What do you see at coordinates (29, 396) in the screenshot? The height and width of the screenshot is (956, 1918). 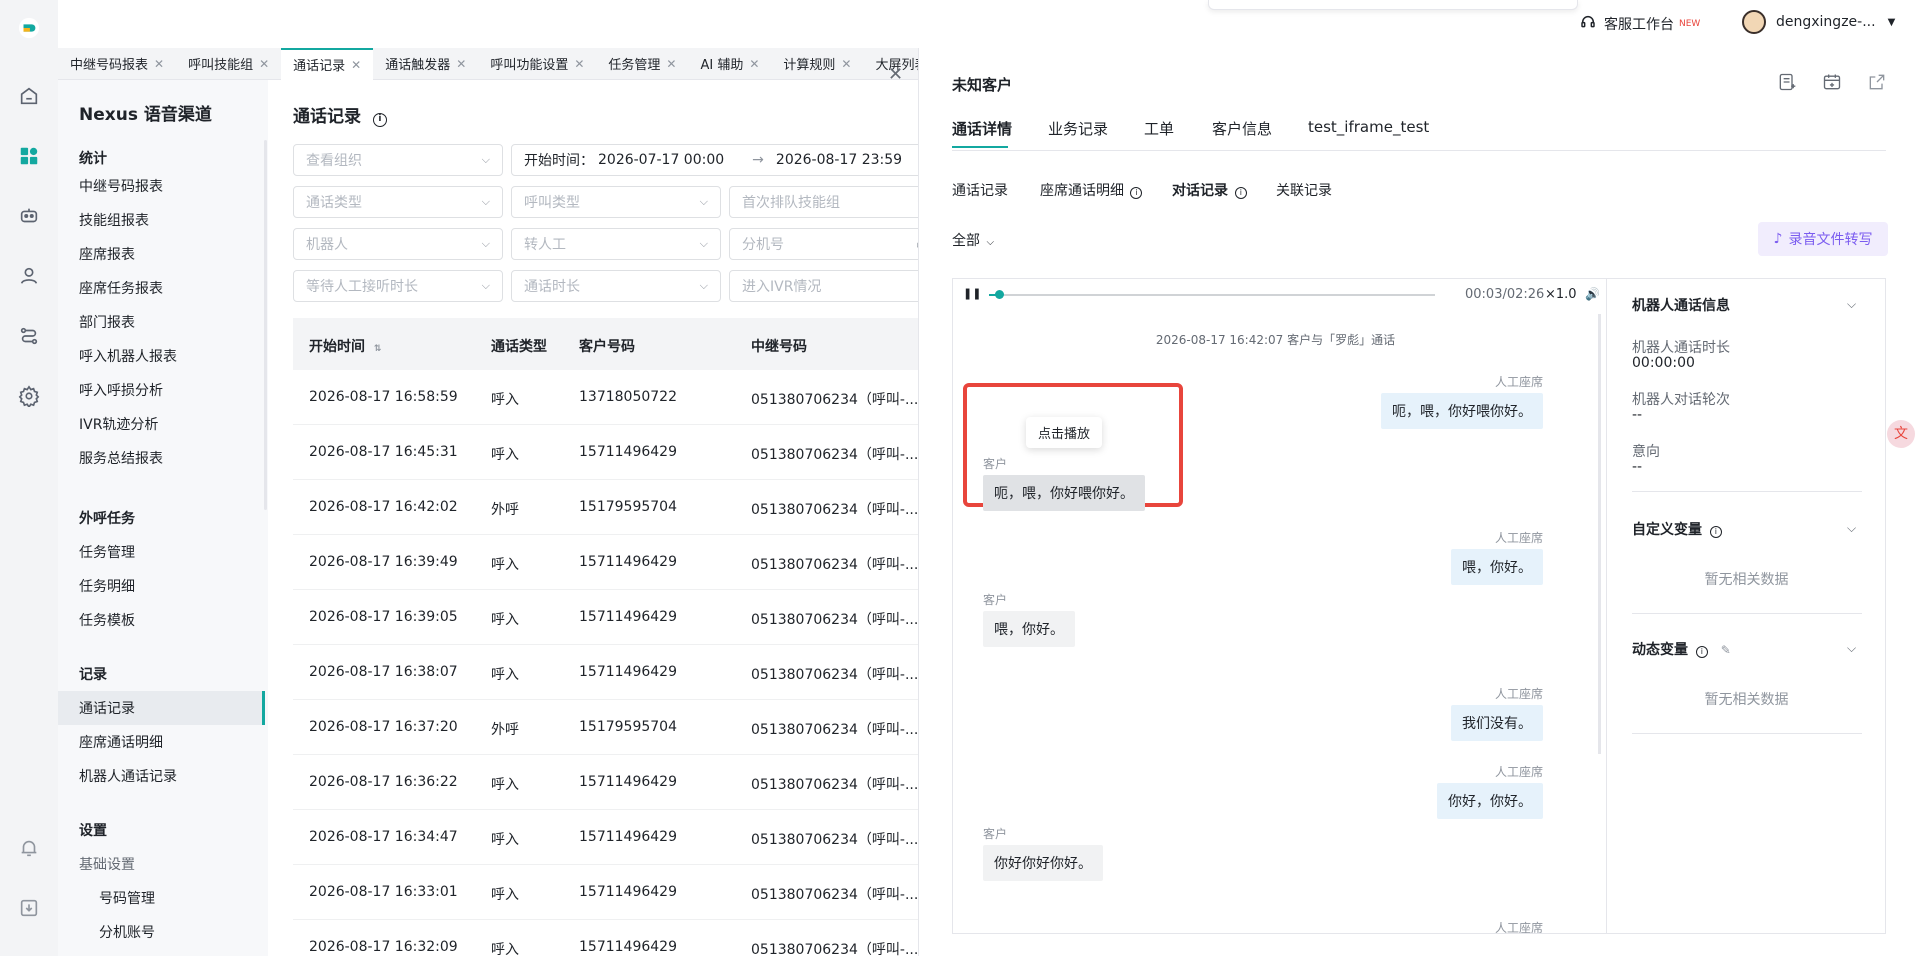 I see `settings-icon` at bounding box center [29, 396].